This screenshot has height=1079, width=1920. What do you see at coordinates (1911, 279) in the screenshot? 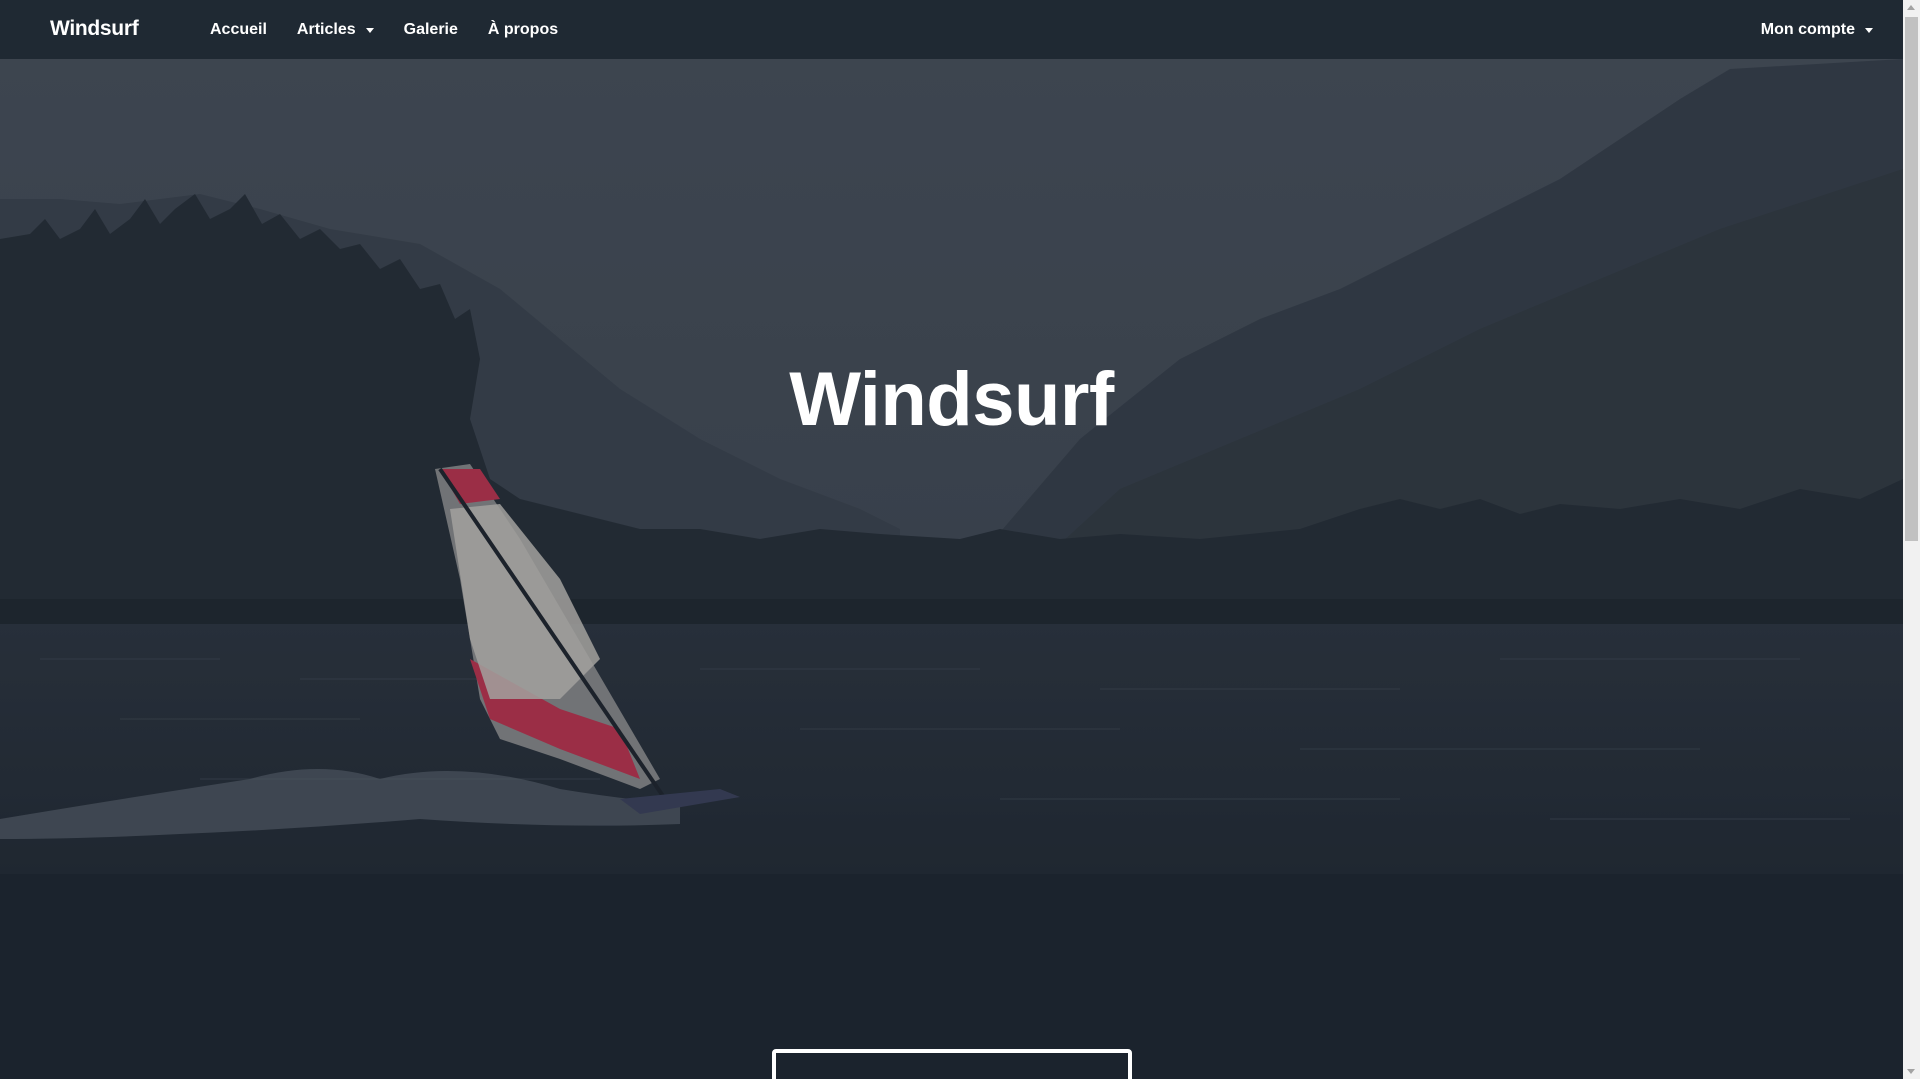
I see `scrollbar-thumb` at bounding box center [1911, 279].